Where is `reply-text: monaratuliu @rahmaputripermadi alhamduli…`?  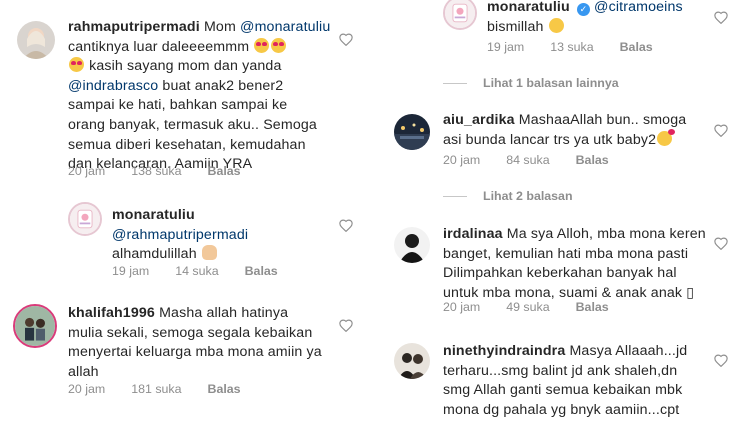 reply-text: monaratuliu @rahmaputripermadi alhamduli… is located at coordinates (180, 235).